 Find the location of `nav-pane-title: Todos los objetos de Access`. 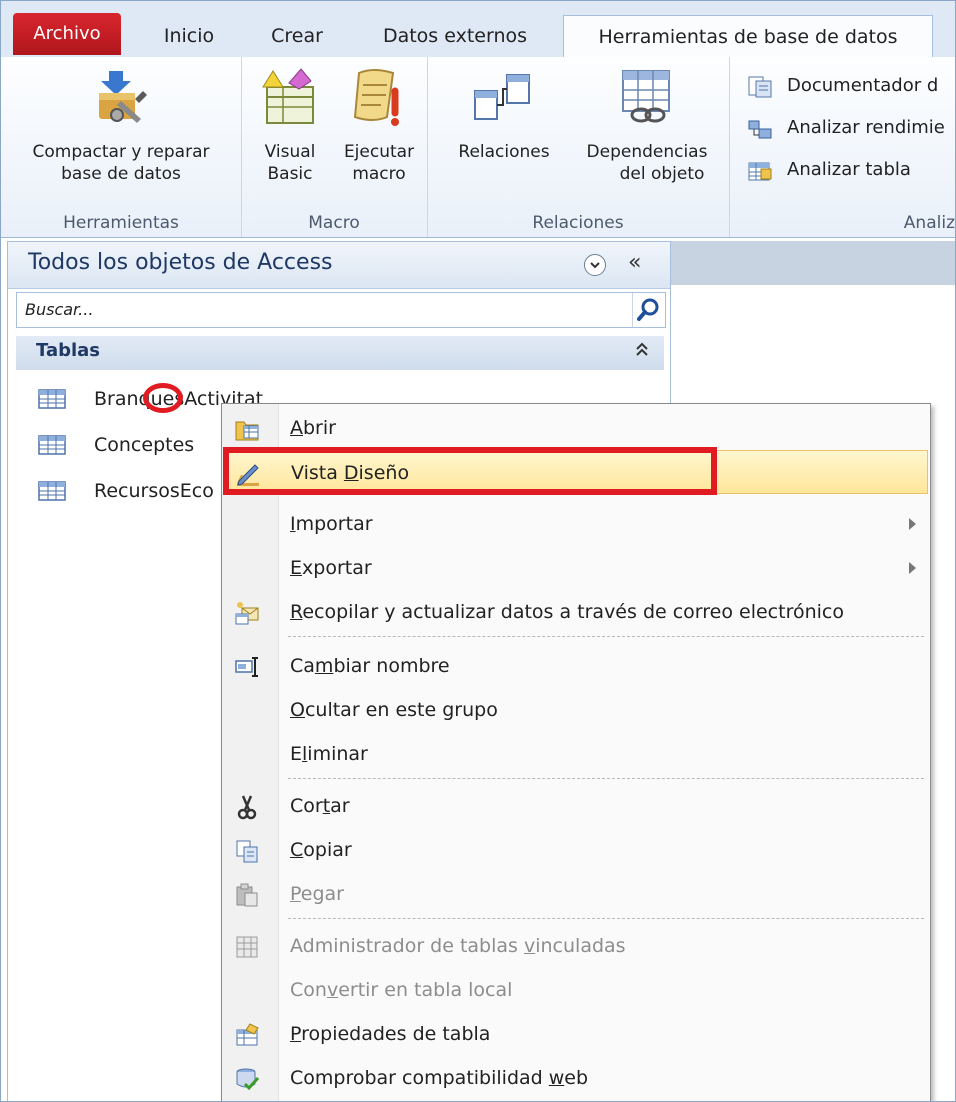

nav-pane-title: Todos los objetos de Access is located at coordinates (180, 262).